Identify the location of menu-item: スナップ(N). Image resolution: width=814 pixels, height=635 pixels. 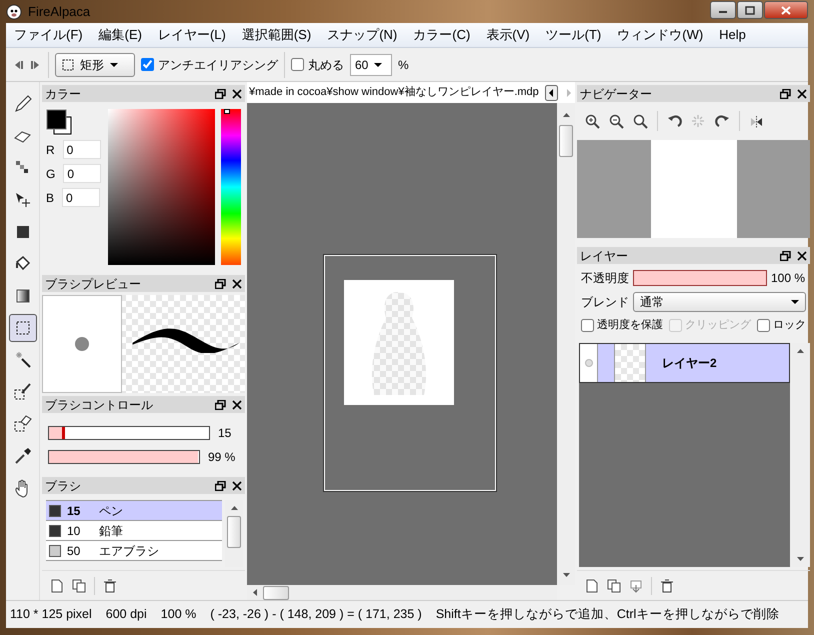
(362, 35).